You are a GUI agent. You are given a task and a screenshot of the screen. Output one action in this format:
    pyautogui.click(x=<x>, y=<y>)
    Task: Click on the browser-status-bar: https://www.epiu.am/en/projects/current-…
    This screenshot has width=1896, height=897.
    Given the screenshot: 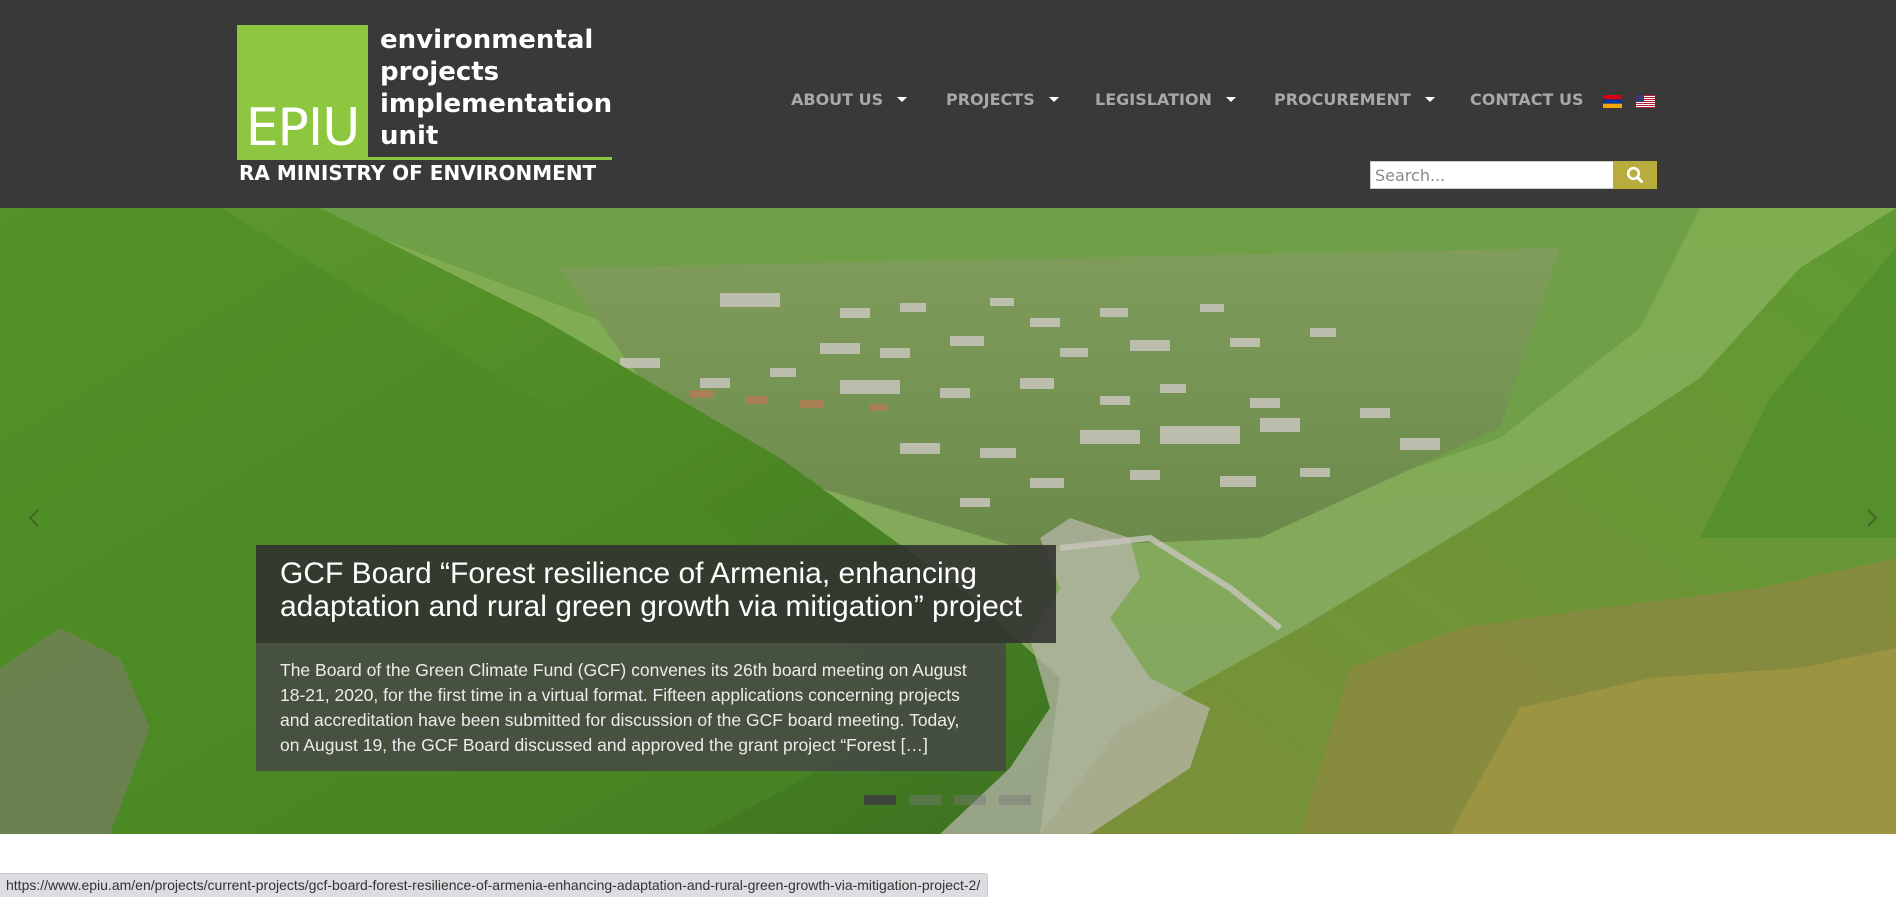 What is the action you would take?
    pyautogui.click(x=494, y=885)
    